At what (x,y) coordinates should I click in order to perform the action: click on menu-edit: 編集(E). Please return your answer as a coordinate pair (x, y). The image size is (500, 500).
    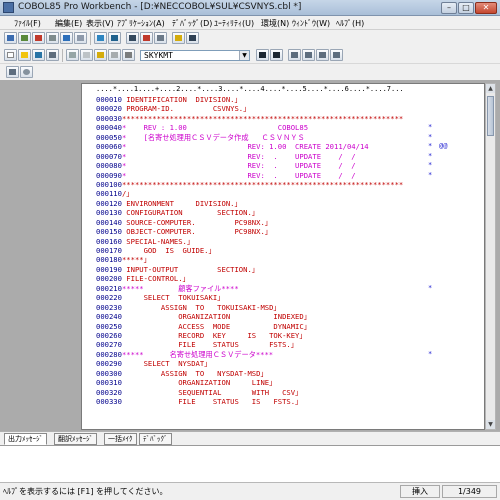
    Looking at the image, I should click on (68, 23).